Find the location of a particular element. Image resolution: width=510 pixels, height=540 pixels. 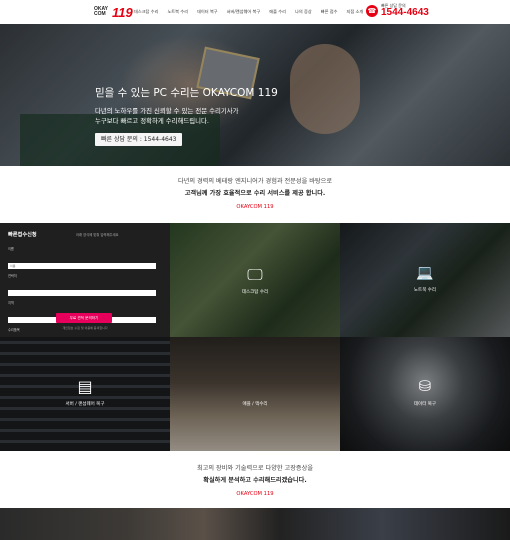

phone-number: 1544-4643 is located at coordinates (405, 12).